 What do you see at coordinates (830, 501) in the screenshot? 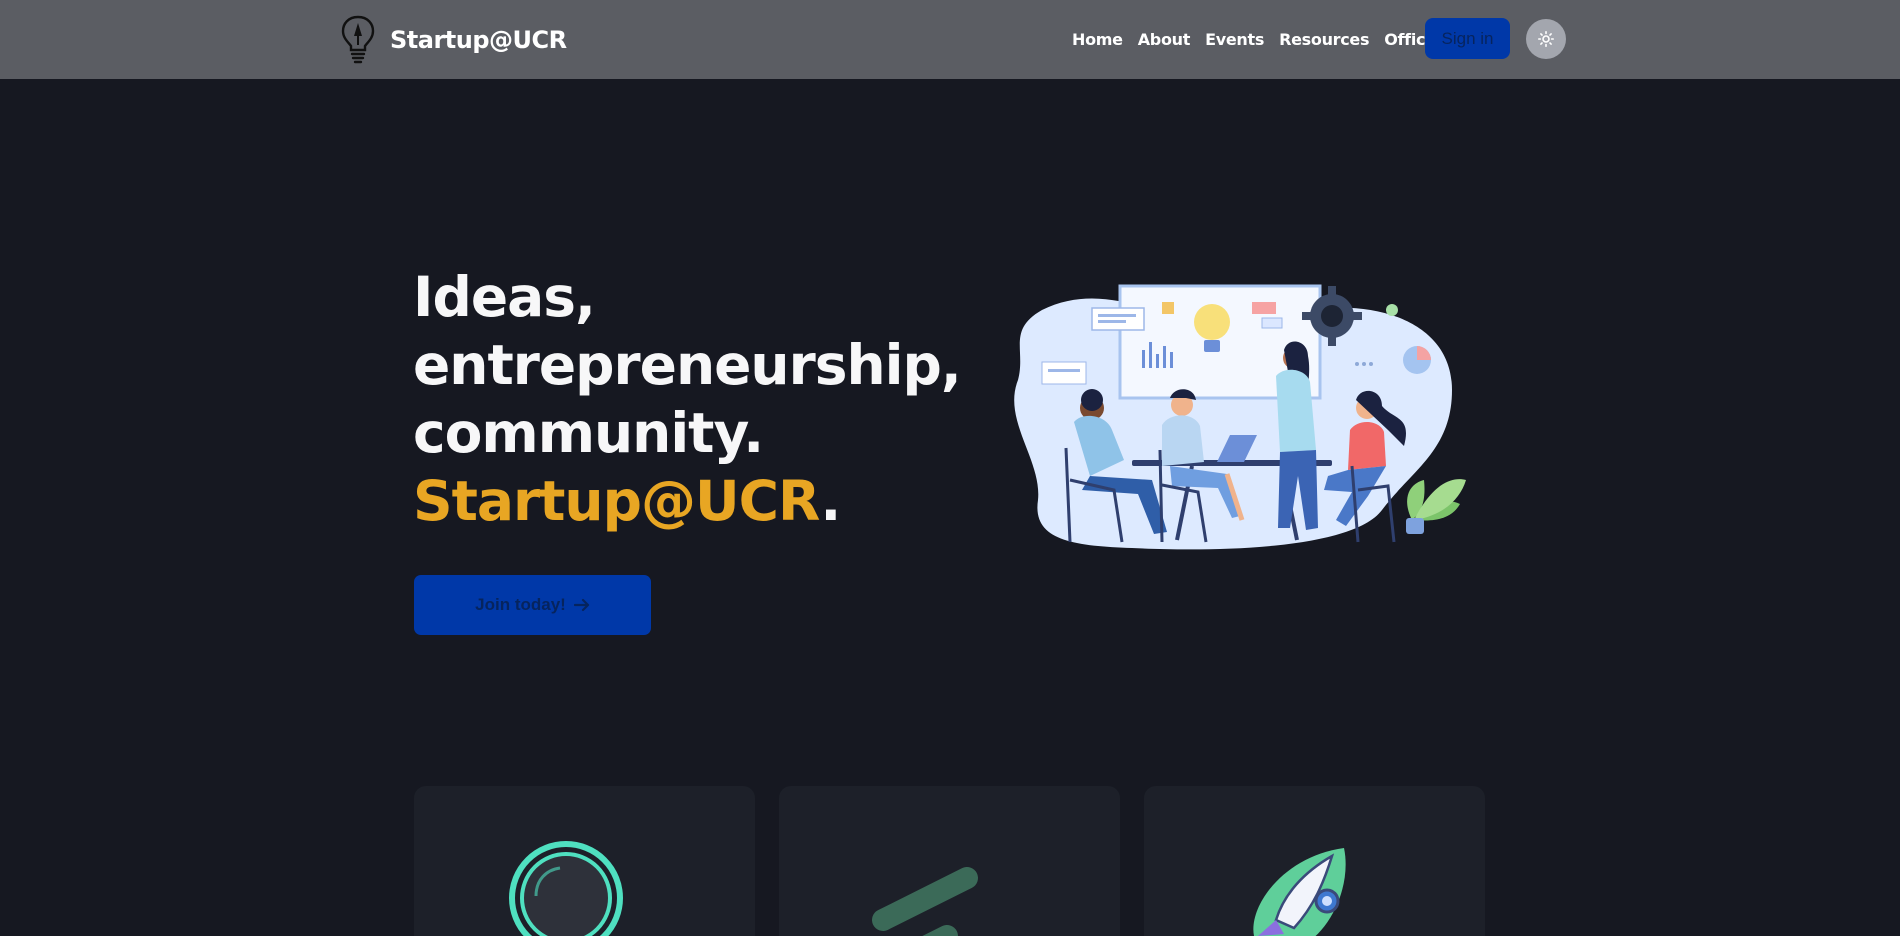
I see `hero-brand-suffix: .` at bounding box center [830, 501].